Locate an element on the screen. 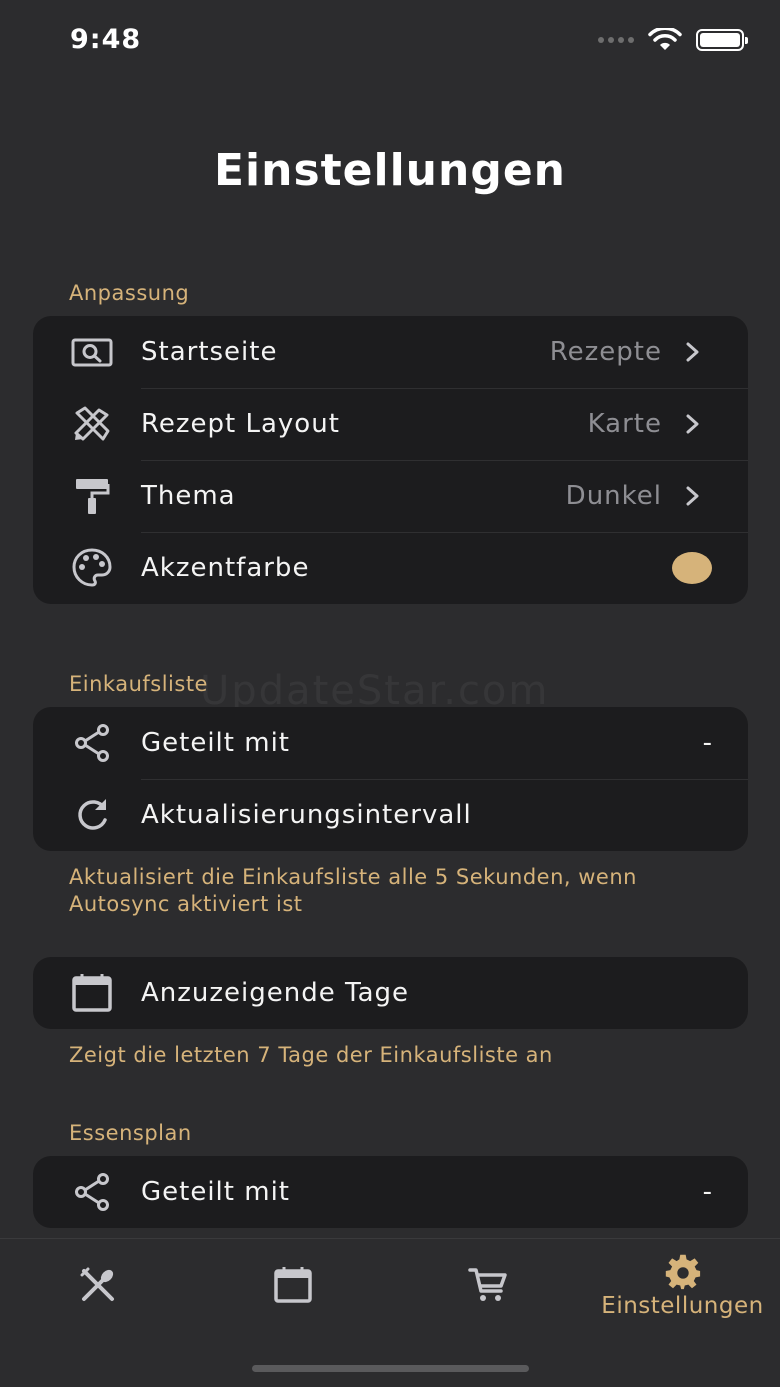 The image size is (780, 1387). gear-icon is located at coordinates (682, 1272).